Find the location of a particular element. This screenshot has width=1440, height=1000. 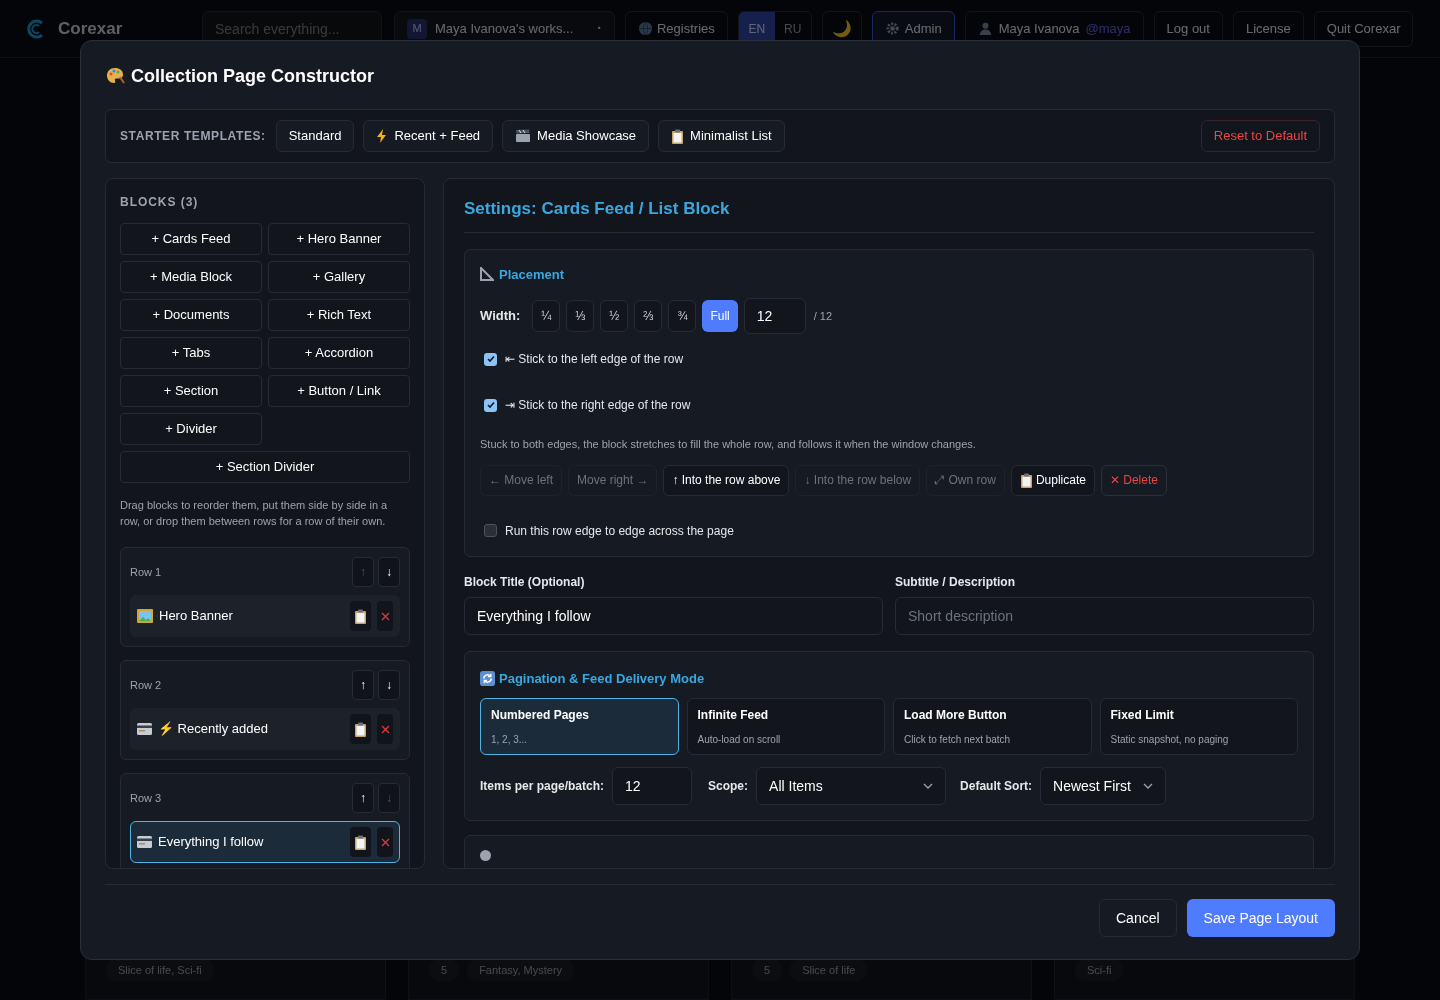

add-block-button: + Button / Link is located at coordinates (339, 391).